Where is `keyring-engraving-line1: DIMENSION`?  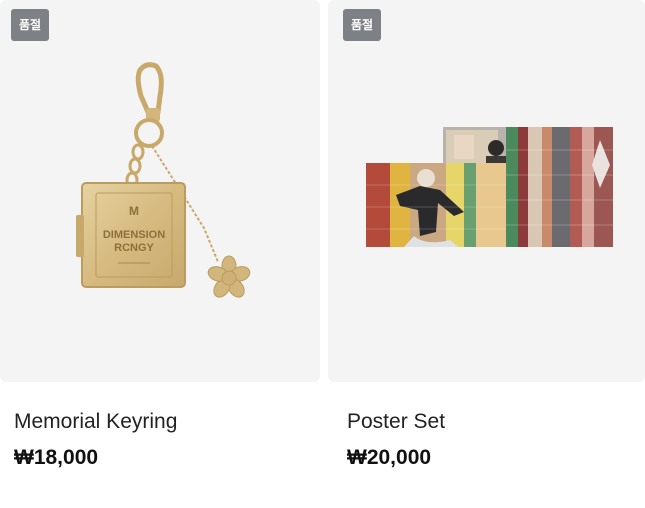
keyring-engraving-line1: DIMENSION is located at coordinates (134, 235).